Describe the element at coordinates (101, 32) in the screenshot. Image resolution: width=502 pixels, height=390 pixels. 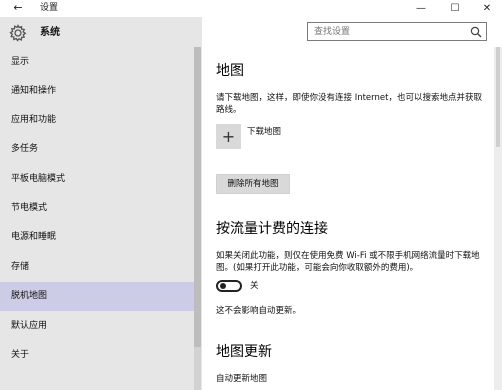
I see `sidebar-header: 系统` at that location.